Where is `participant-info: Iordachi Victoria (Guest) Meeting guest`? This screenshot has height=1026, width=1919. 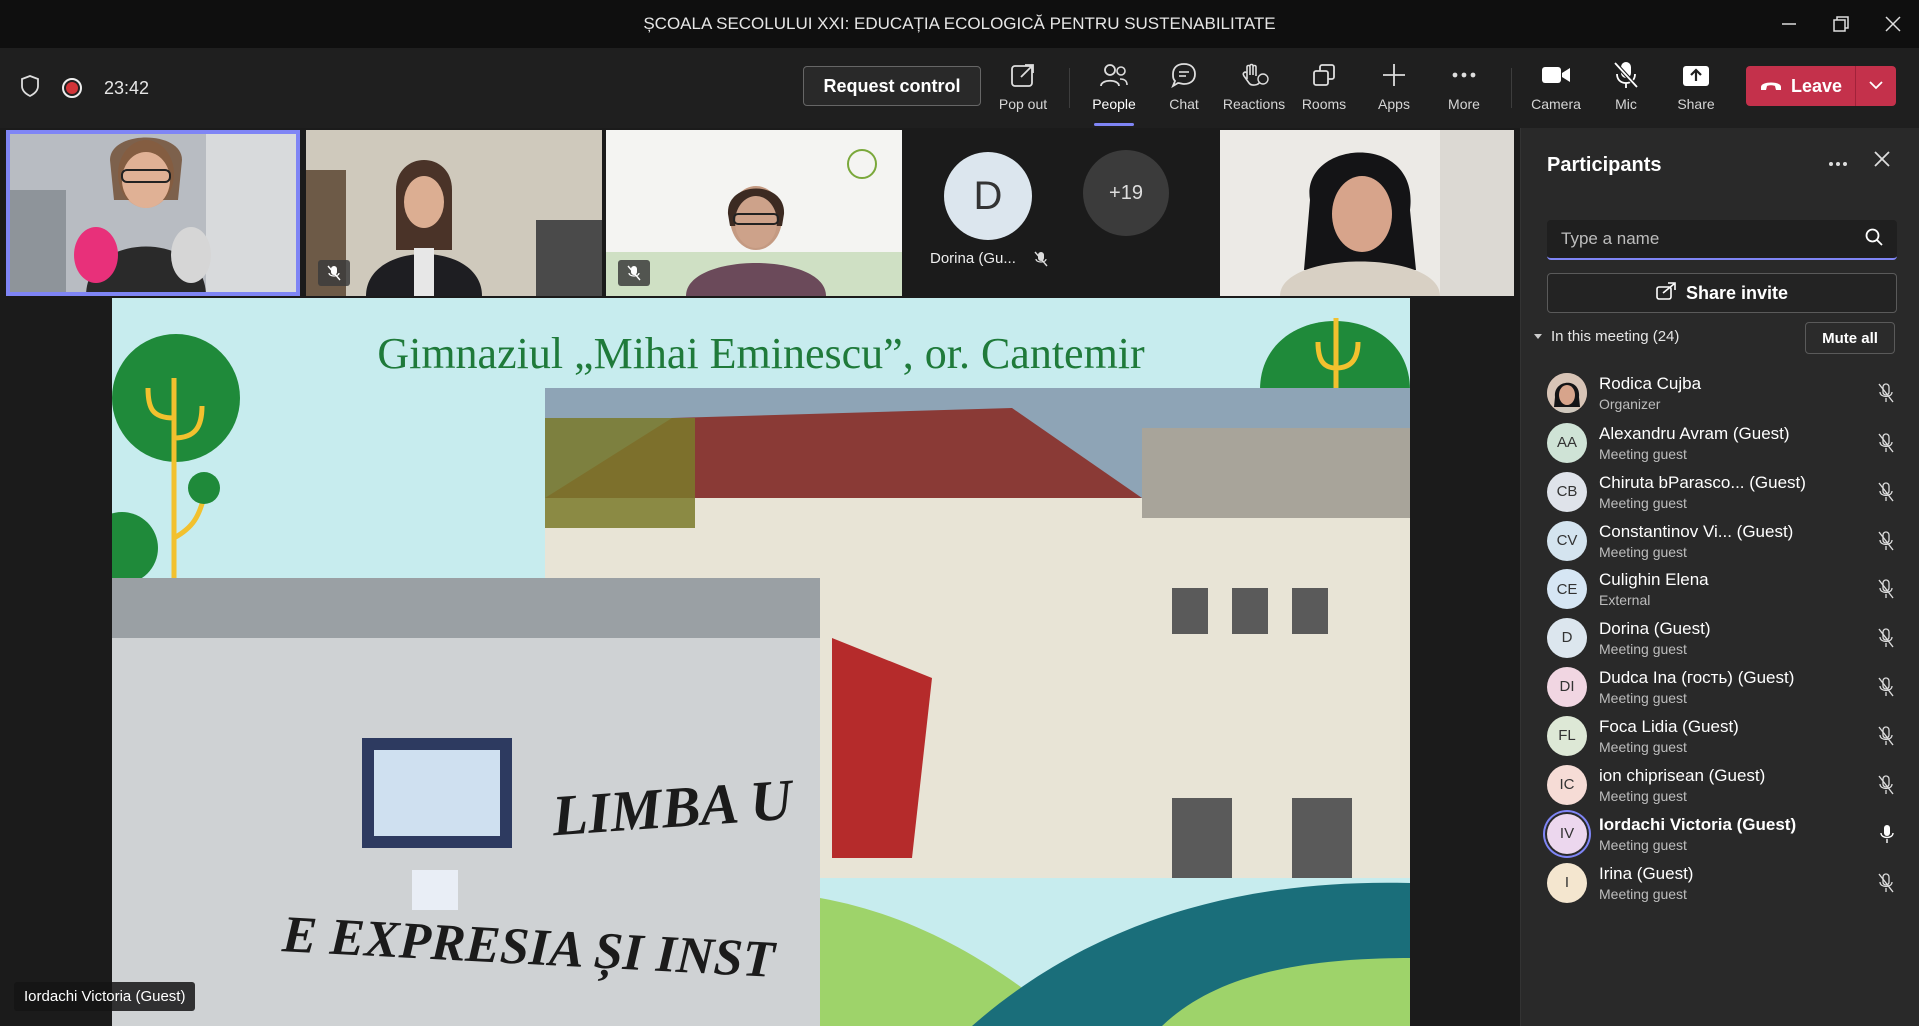
participant-info: Iordachi Victoria (Guest) Meeting guest is located at coordinates (1697, 834).